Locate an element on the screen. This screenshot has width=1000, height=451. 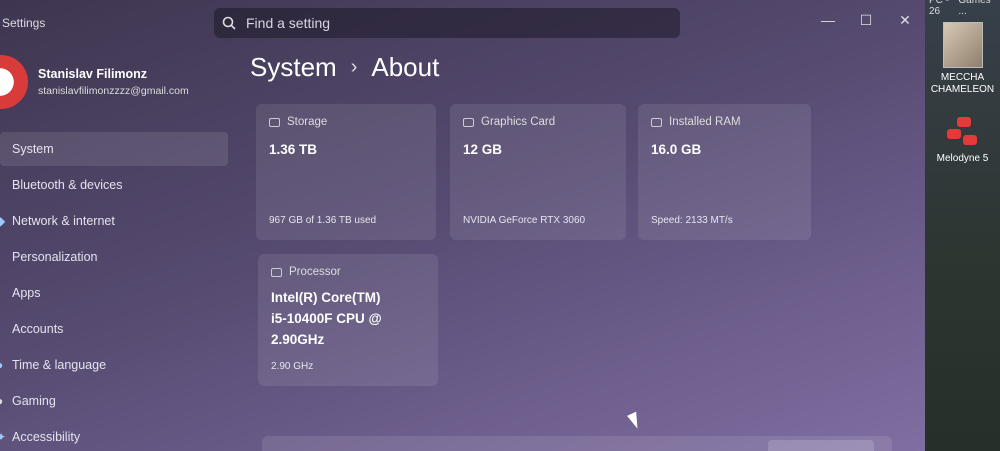
search-box: Find a setting is located at coordinates (447, 23).